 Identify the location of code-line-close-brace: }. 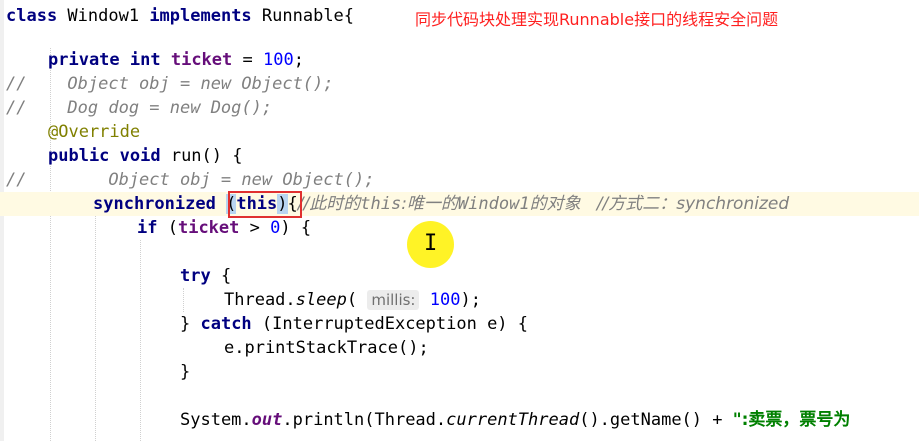
(185, 372).